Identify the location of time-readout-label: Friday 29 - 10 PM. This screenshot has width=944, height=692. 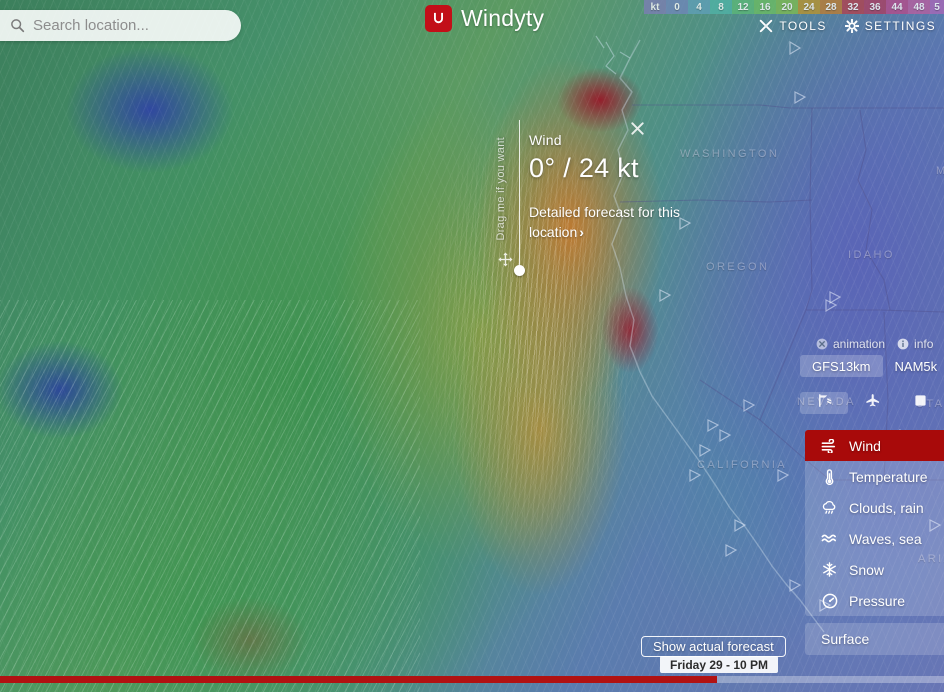
(719, 664).